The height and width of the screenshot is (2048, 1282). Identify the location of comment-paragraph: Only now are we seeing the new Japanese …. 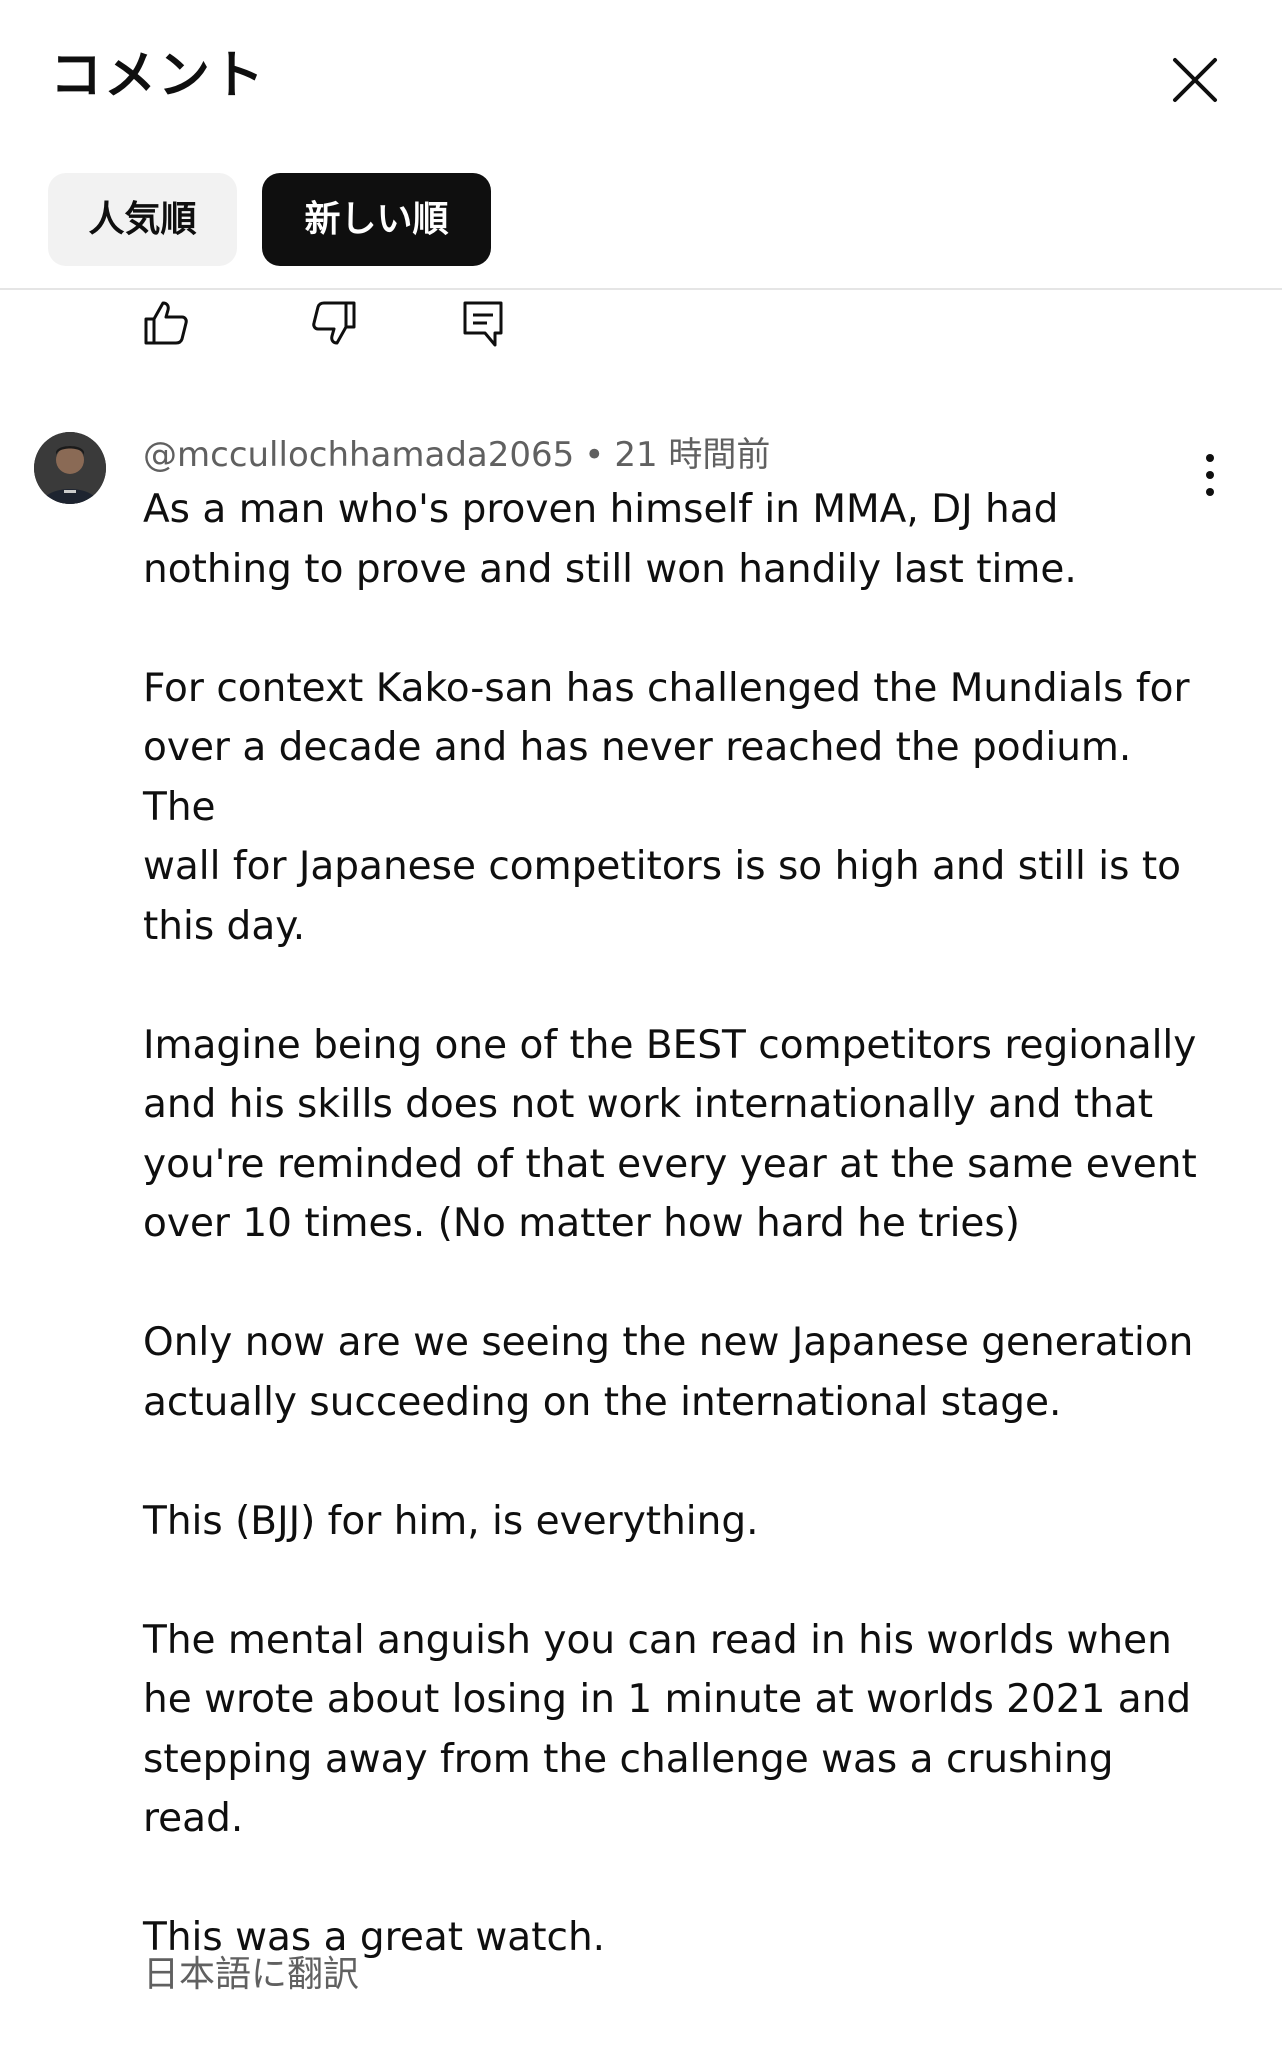
(668, 1372).